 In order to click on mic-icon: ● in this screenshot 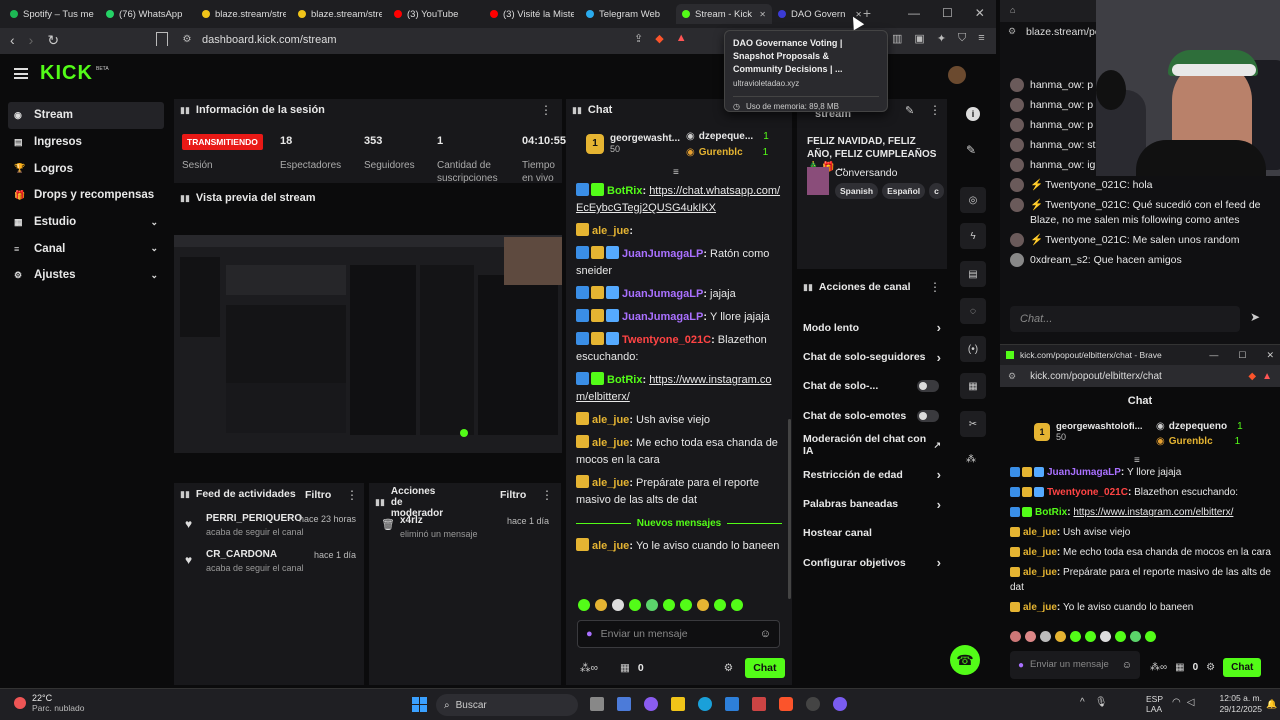, I will do `click(589, 634)`.